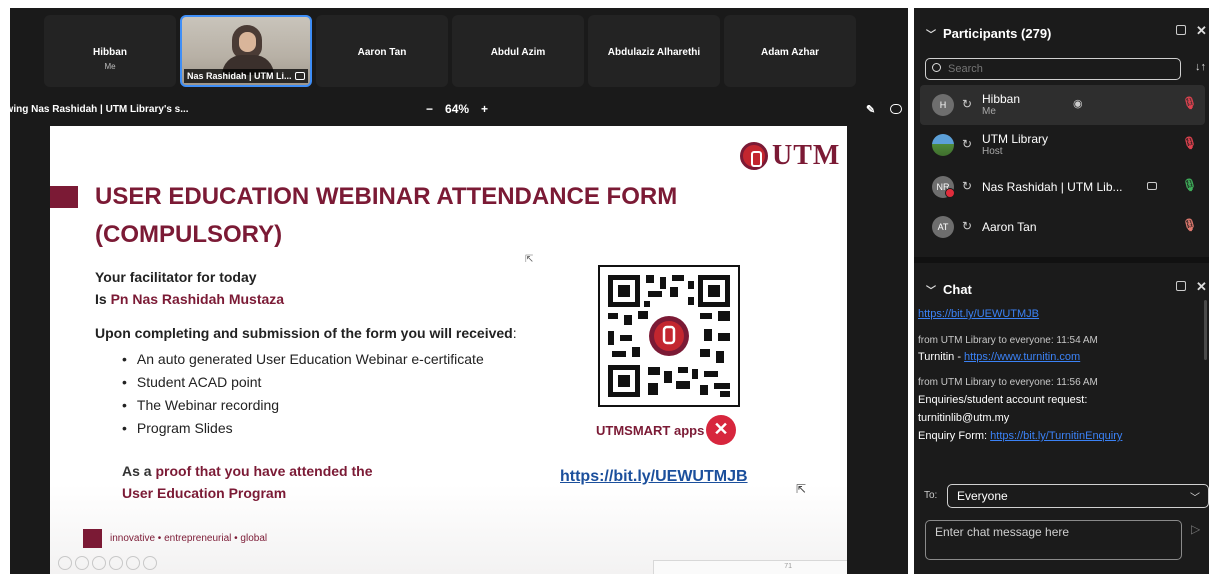  I want to click on pin-icon, so click(299, 76).